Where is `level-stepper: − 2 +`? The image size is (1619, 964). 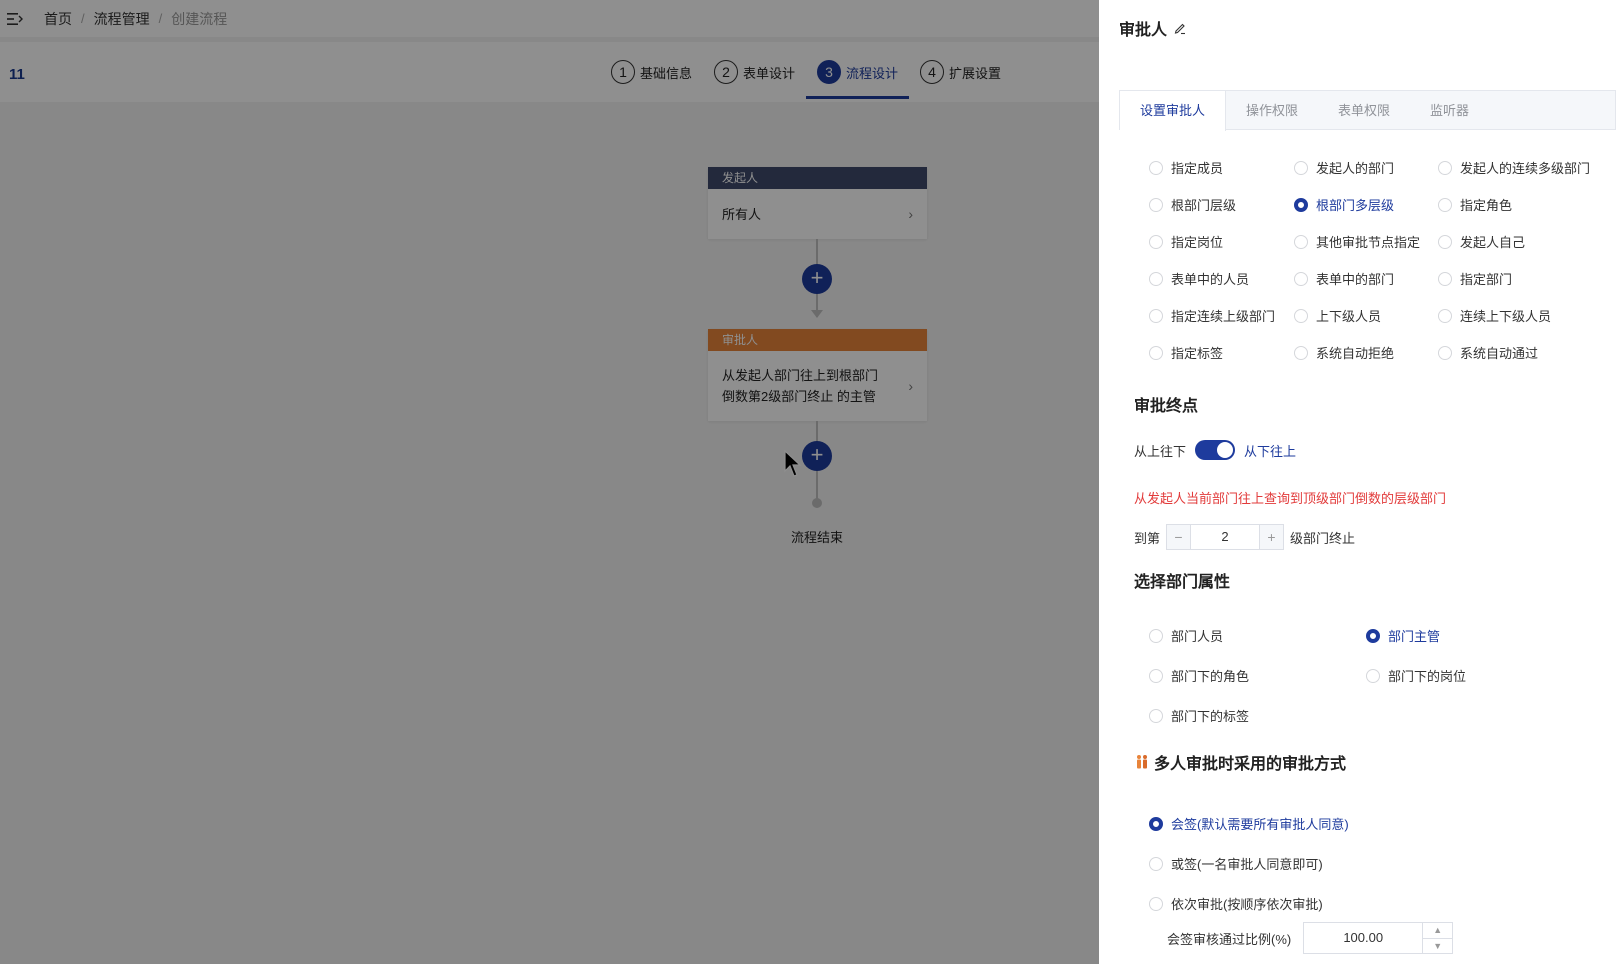
level-stepper: − 2 + is located at coordinates (1225, 537).